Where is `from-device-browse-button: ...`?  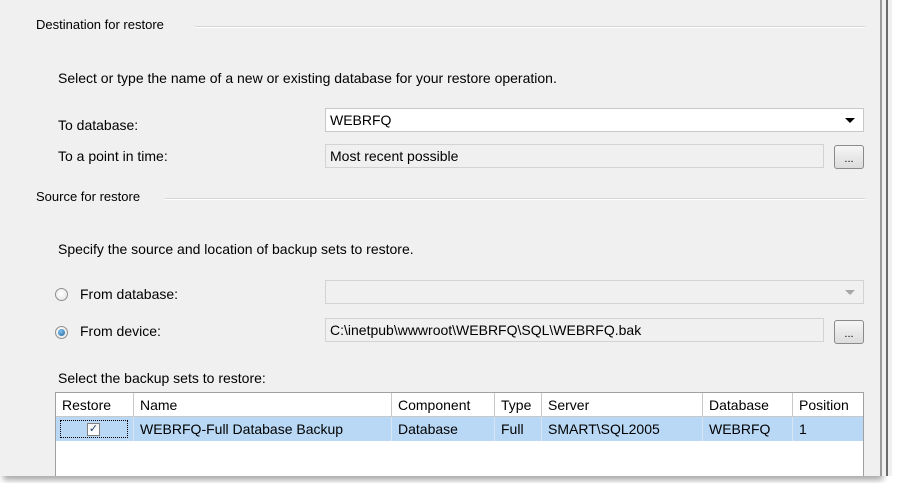
from-device-browse-button: ... is located at coordinates (849, 332).